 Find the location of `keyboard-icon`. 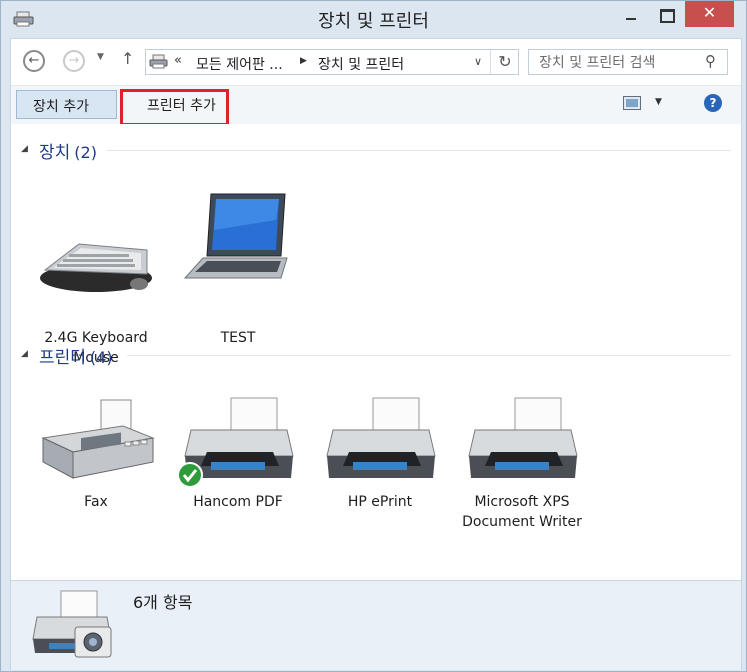

keyboard-icon is located at coordinates (96, 267).